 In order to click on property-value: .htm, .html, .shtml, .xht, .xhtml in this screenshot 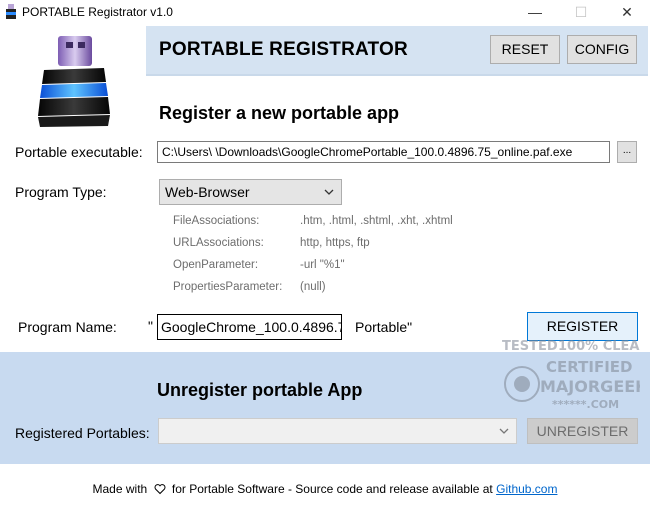, I will do `click(376, 221)`.